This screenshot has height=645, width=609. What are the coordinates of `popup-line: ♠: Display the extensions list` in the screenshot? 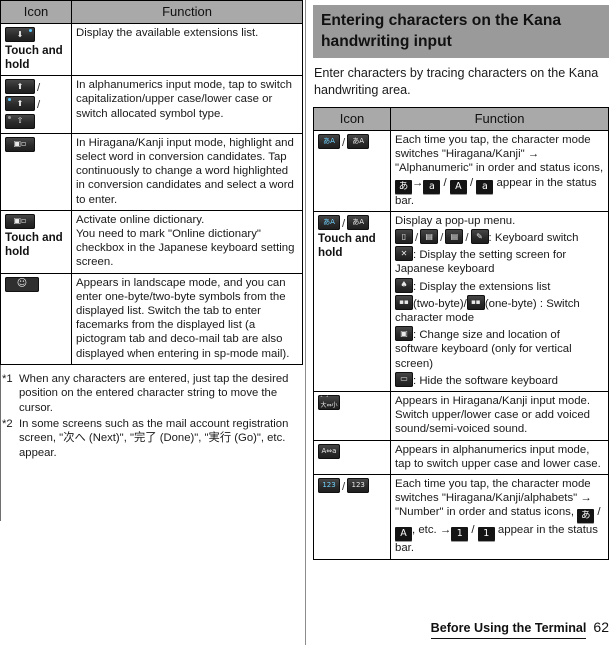 It's located at (499, 285).